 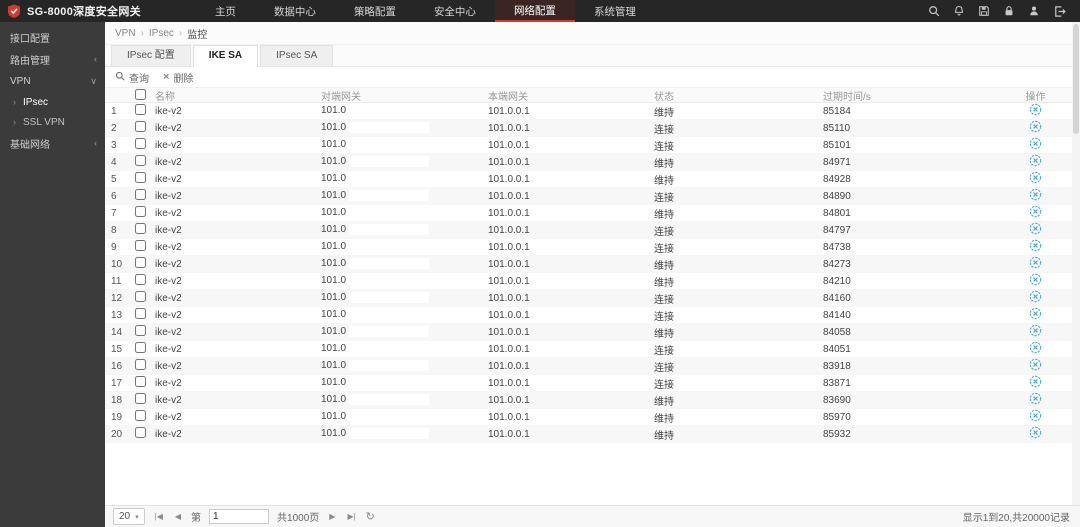 What do you see at coordinates (52, 143) in the screenshot?
I see `sidebar-item-5: 基础网络 ‹` at bounding box center [52, 143].